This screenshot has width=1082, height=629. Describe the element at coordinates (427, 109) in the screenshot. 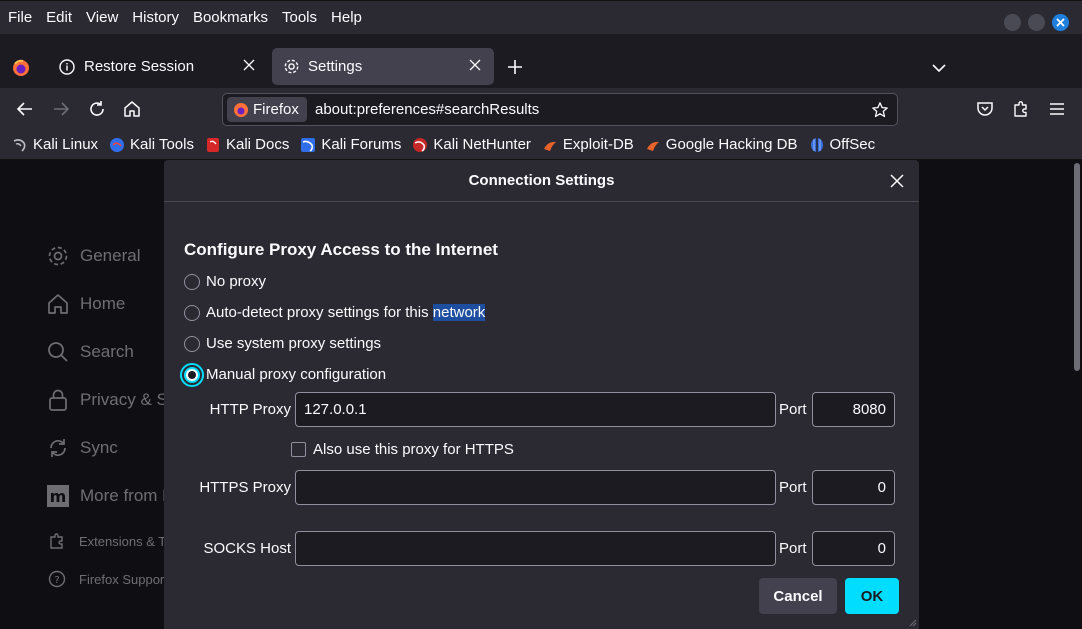

I see `url-text: about:preferences#searchResults` at that location.